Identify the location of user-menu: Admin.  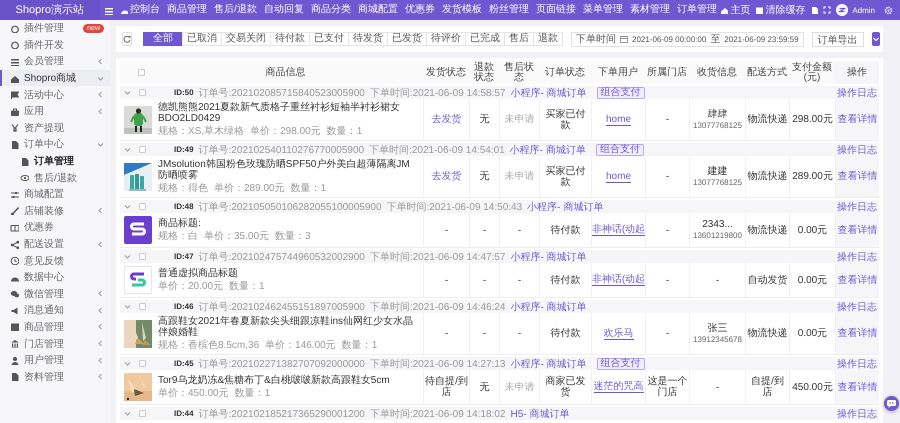
(855, 10).